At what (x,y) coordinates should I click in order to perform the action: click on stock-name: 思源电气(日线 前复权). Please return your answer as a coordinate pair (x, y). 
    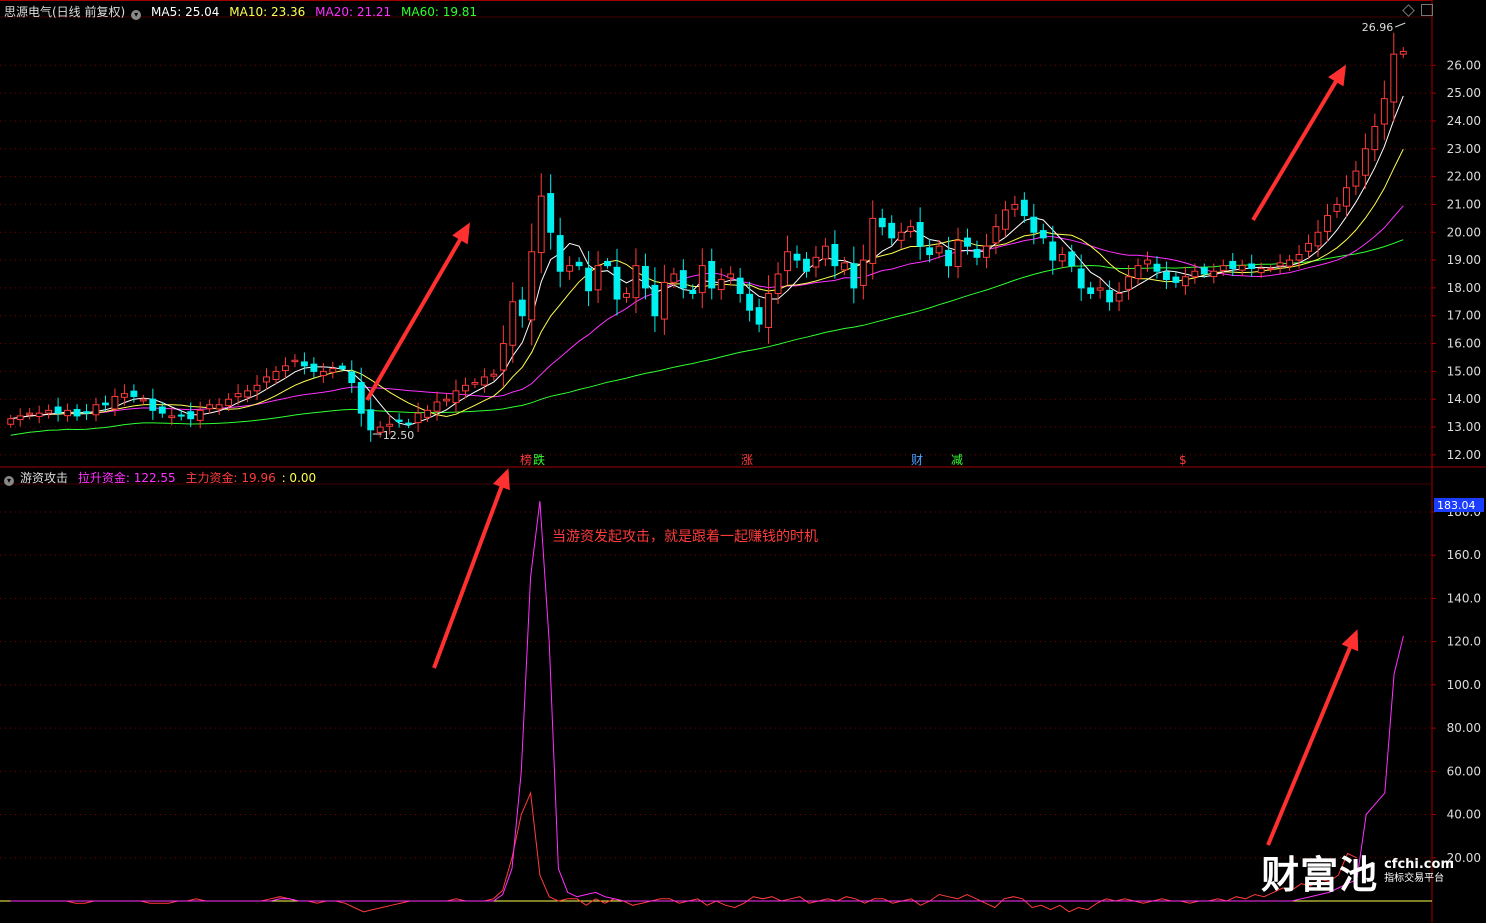
    Looking at the image, I should click on (64, 12).